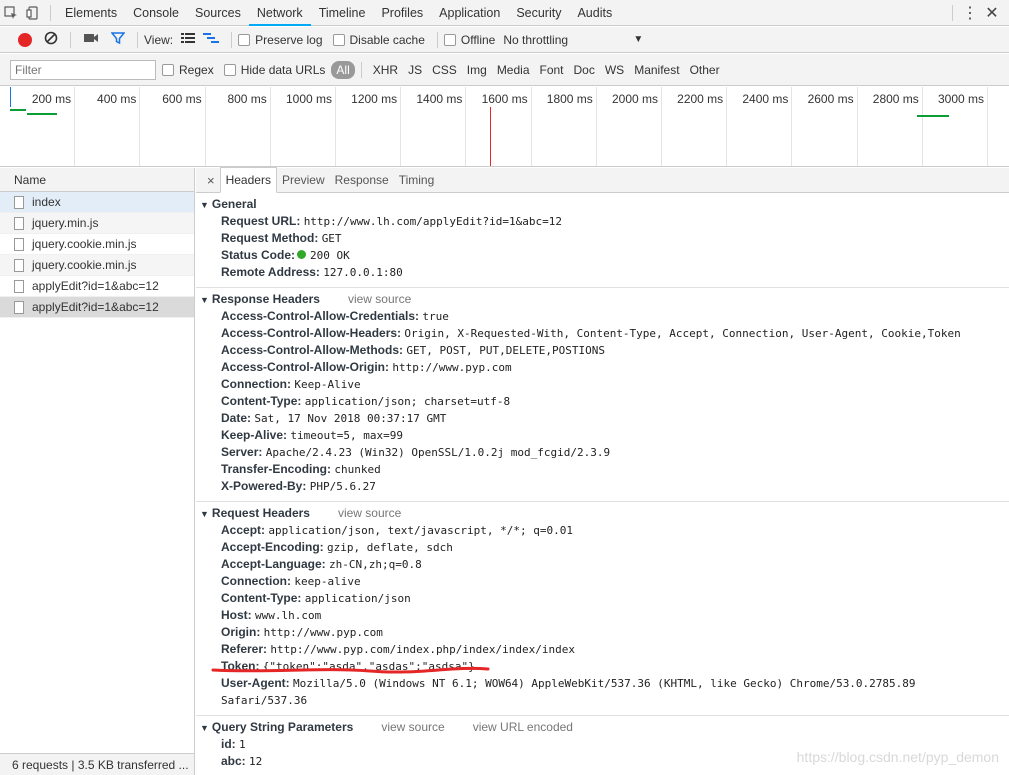 Image resolution: width=1009 pixels, height=775 pixels. I want to click on filter-type-manifest: Manifest, so click(656, 70).